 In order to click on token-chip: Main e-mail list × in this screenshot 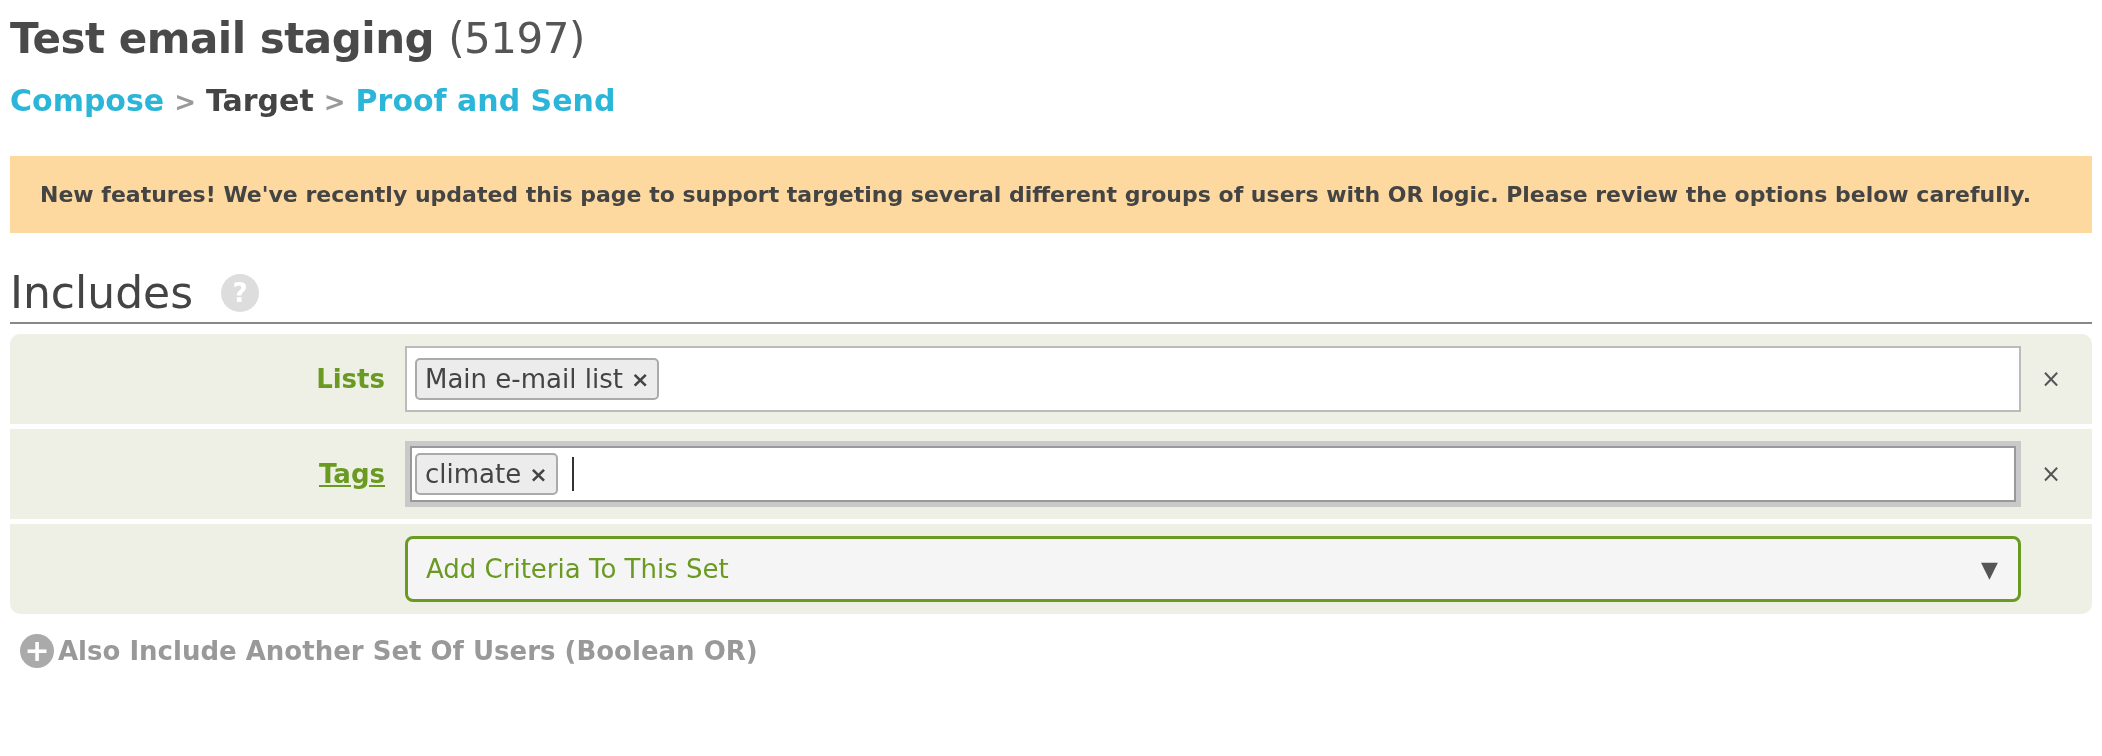, I will do `click(537, 379)`.